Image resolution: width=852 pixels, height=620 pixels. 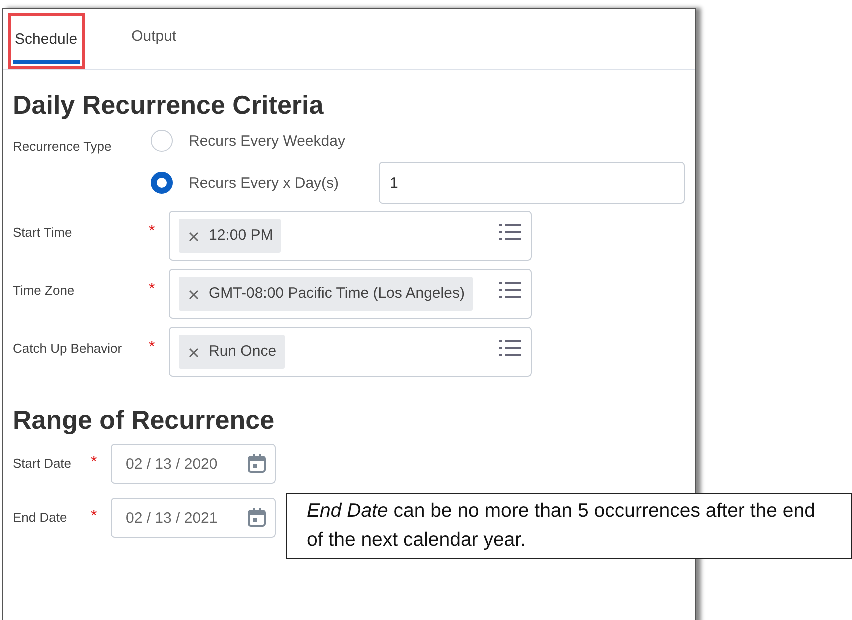 What do you see at coordinates (162, 183) in the screenshot?
I see `radio-button` at bounding box center [162, 183].